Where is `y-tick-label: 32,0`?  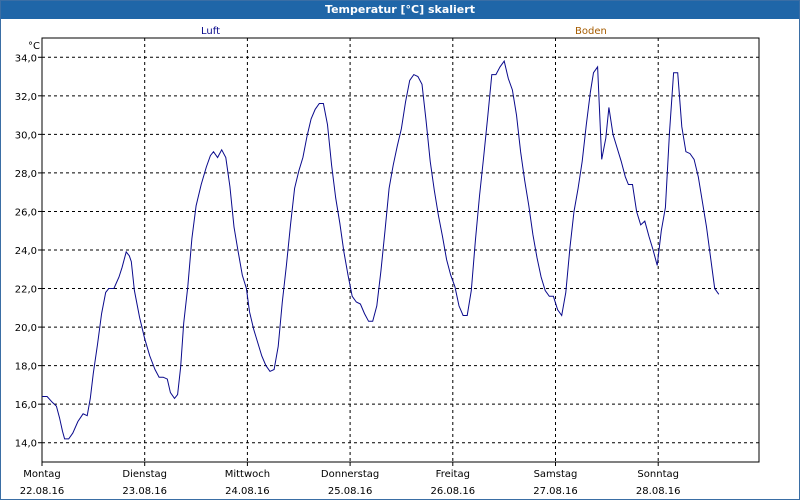
y-tick-label: 32,0 is located at coordinates (26, 97).